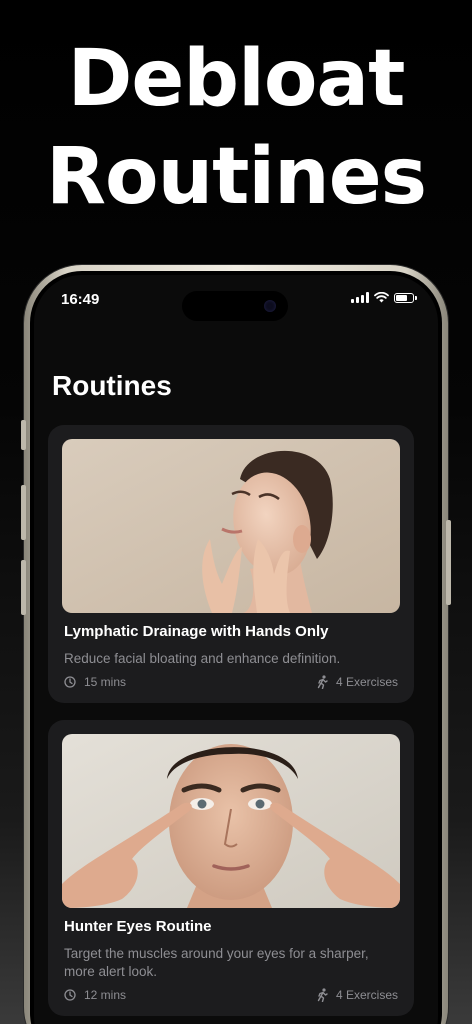  What do you see at coordinates (138, 926) in the screenshot?
I see `routine-title: Hunter Eyes Routine` at bounding box center [138, 926].